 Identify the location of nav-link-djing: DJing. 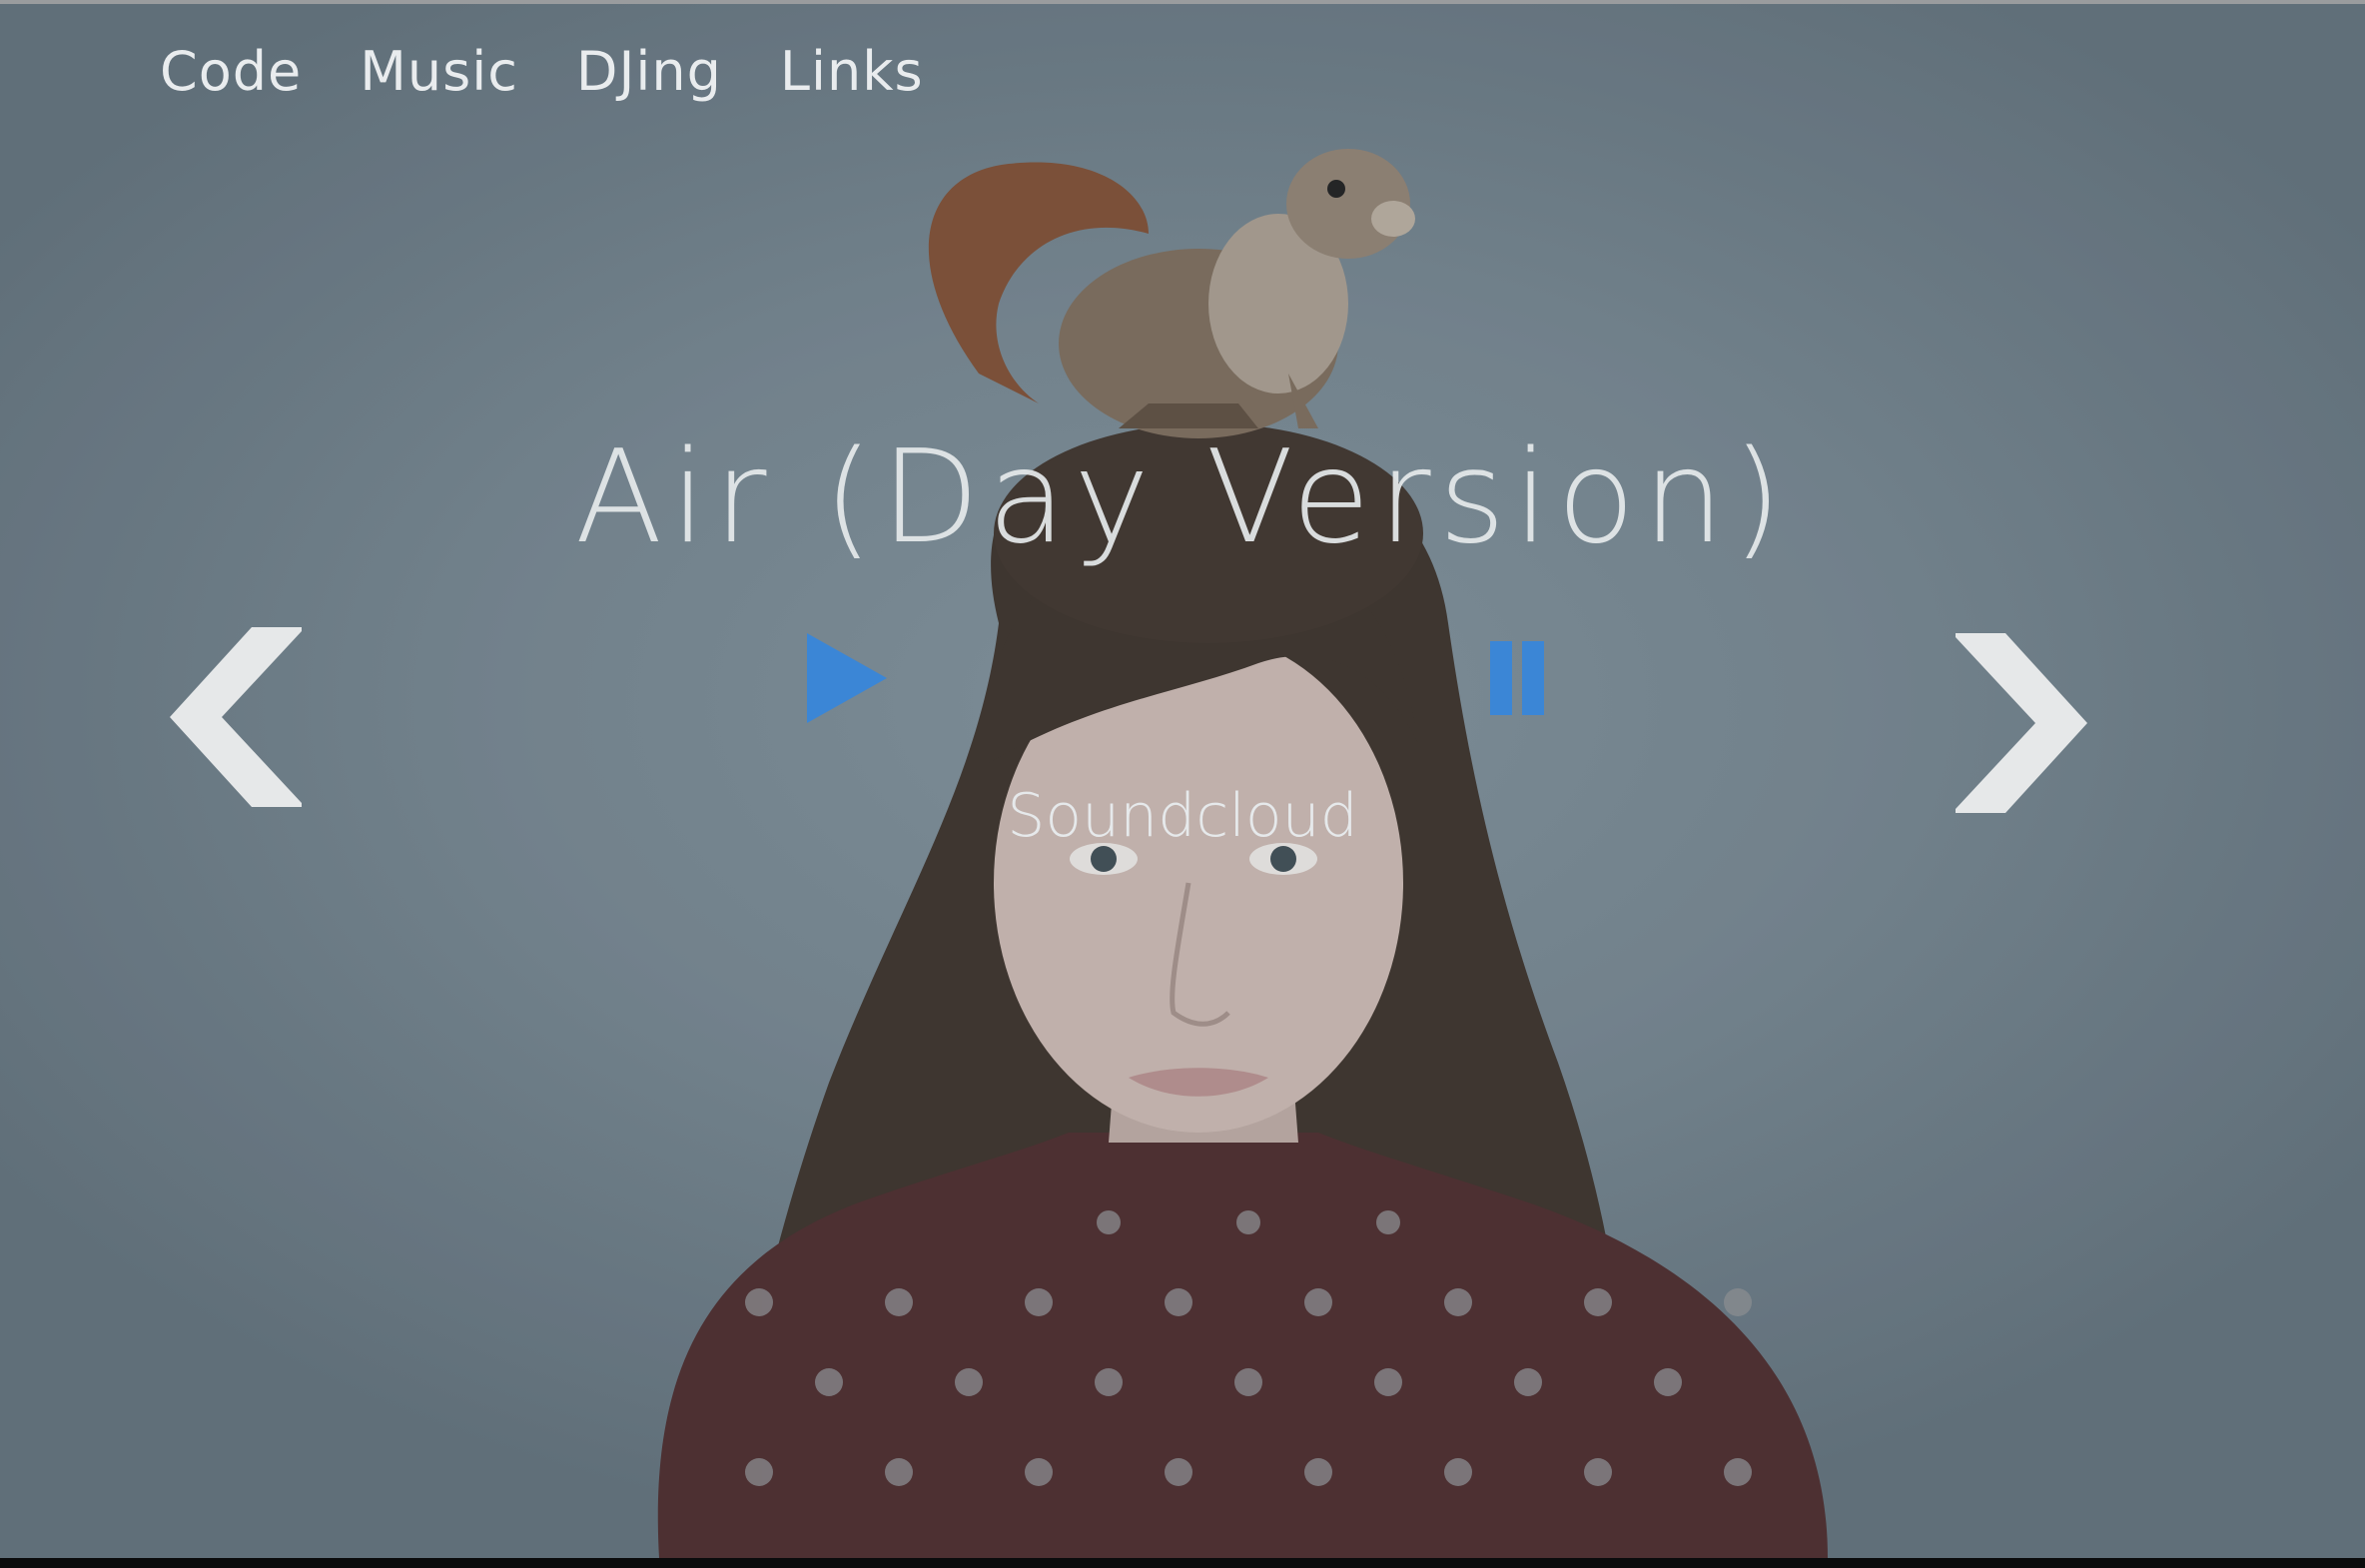
(649, 71).